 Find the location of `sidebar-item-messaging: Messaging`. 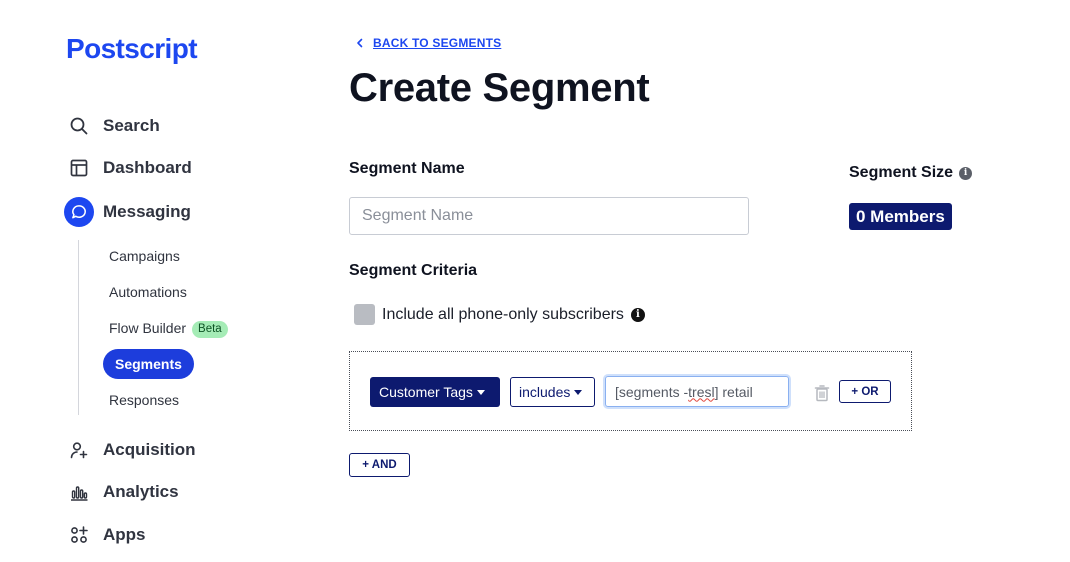

sidebar-item-messaging: Messaging is located at coordinates (127, 212).